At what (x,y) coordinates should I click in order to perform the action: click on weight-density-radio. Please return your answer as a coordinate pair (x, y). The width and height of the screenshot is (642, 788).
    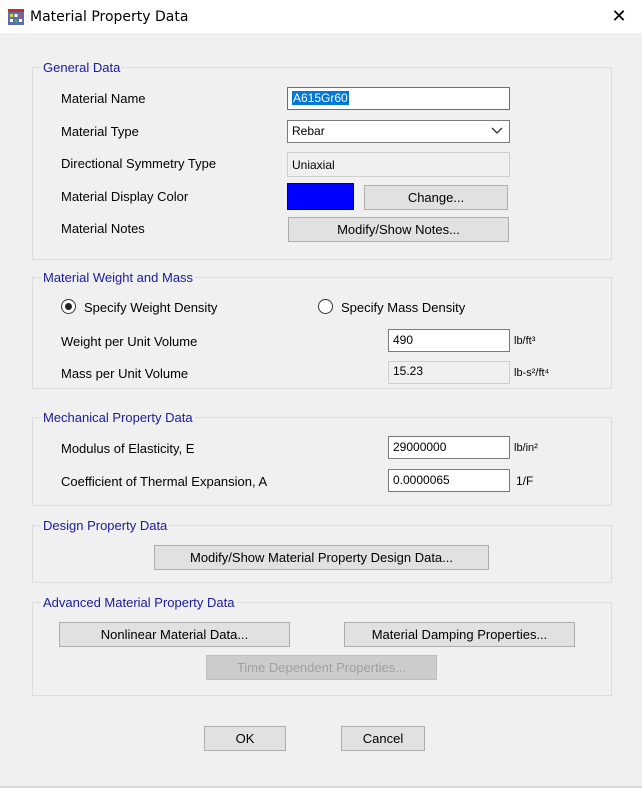
    Looking at the image, I should click on (68, 306).